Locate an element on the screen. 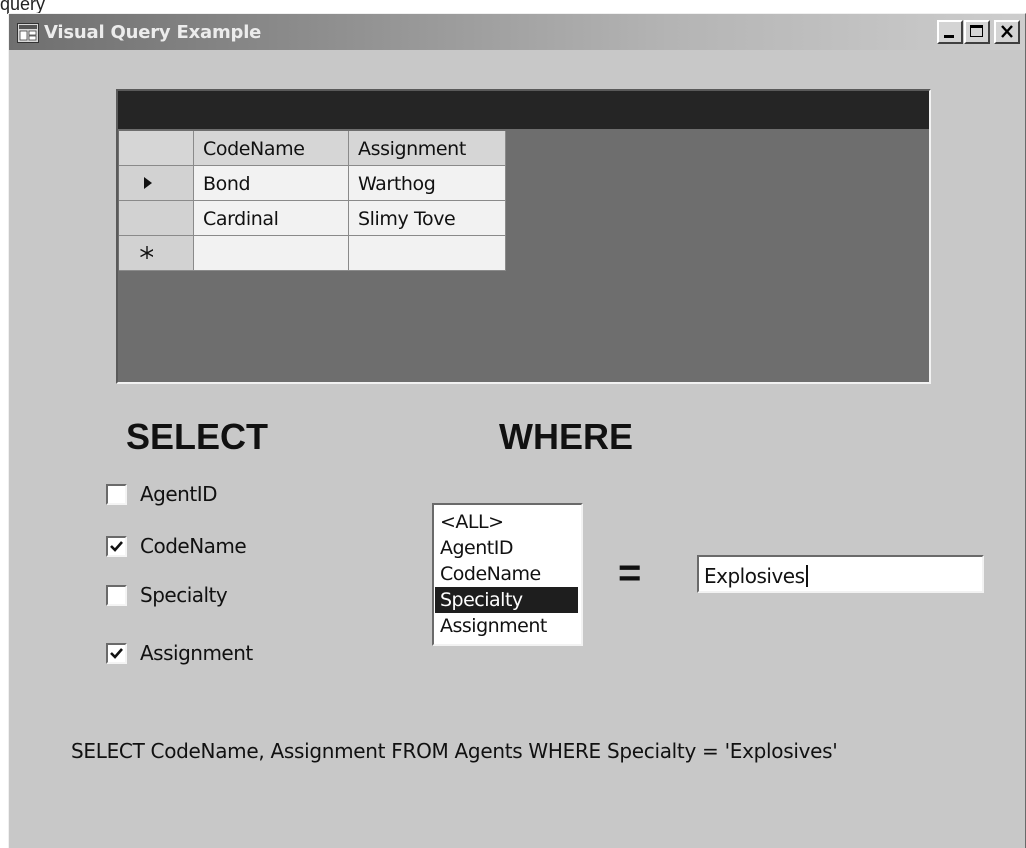 The width and height of the screenshot is (1026, 848). maximize-icon is located at coordinates (976, 31).